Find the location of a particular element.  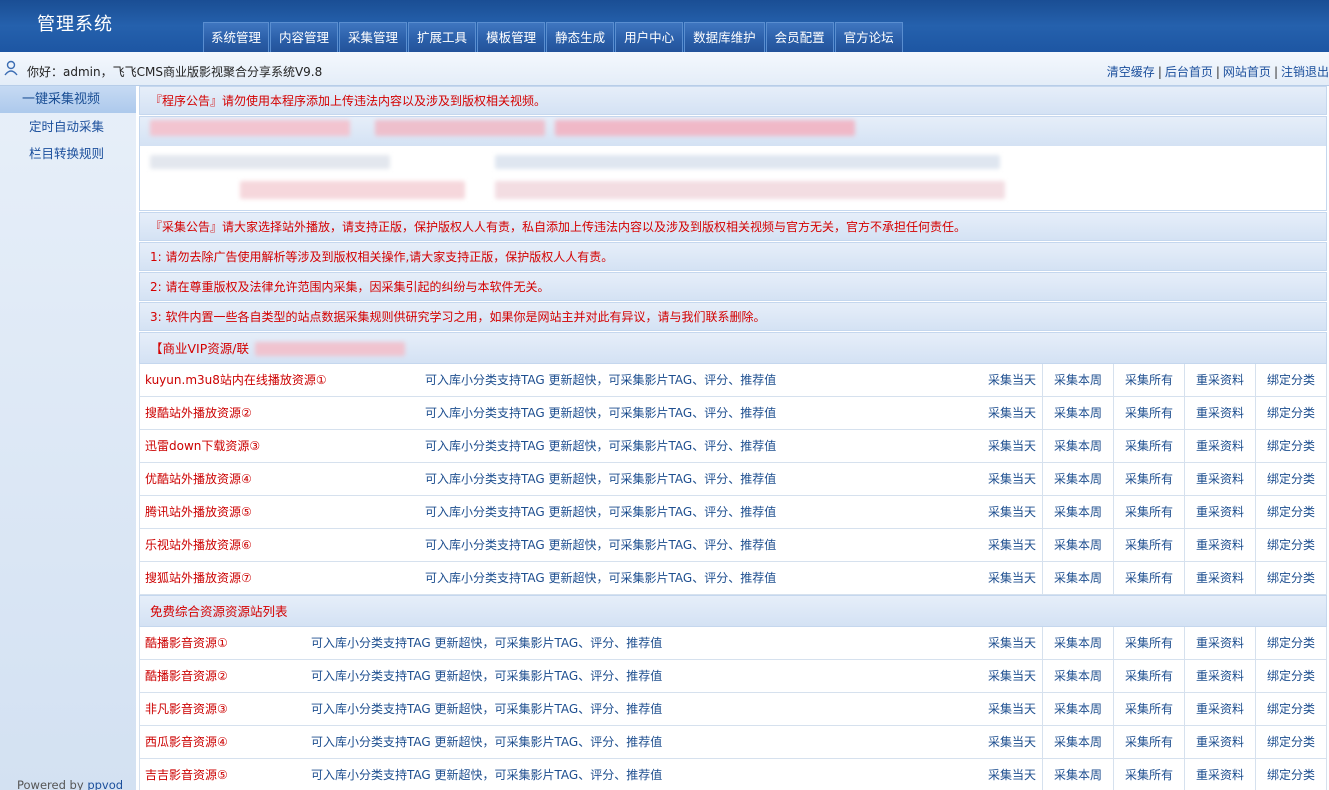

admin-home-link: 后台首页 is located at coordinates (1189, 72).